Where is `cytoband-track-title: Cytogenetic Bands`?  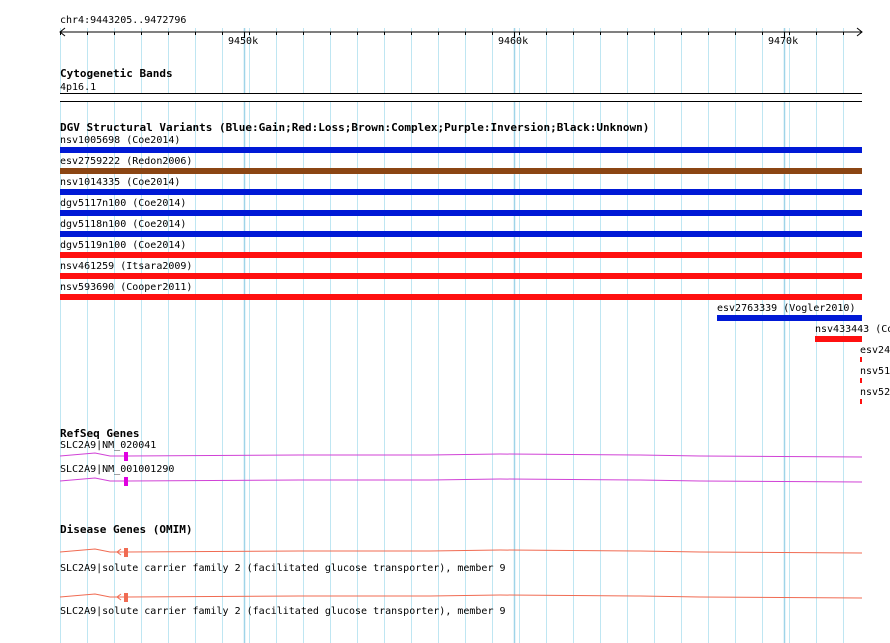
cytoband-track-title: Cytogenetic Bands is located at coordinates (116, 73).